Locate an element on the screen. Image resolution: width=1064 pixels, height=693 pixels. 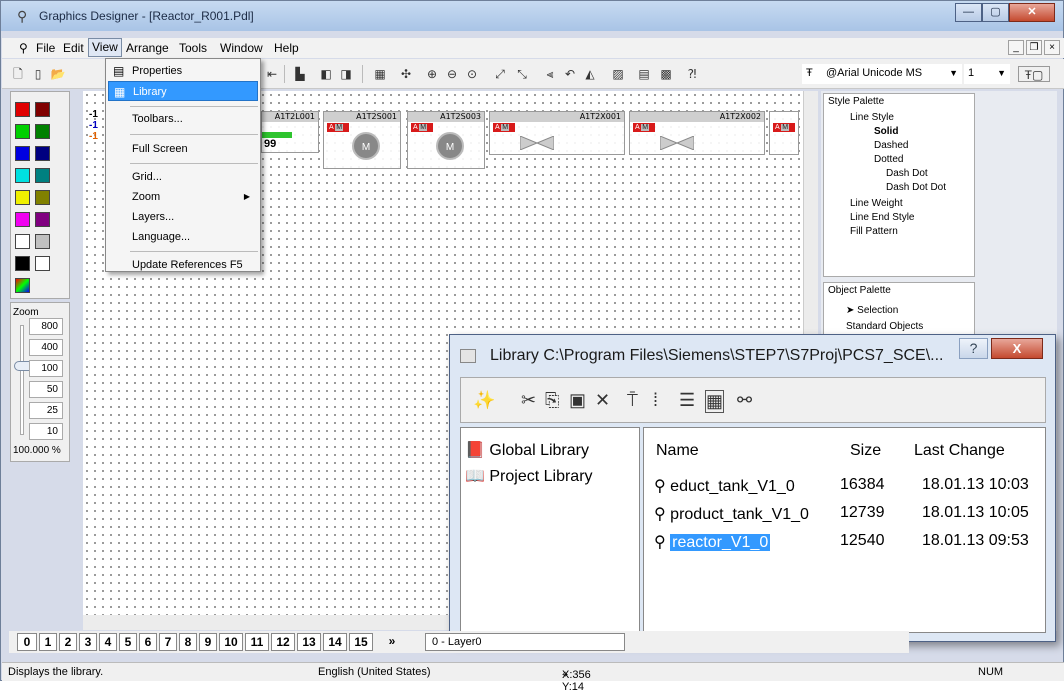
copy-icon: ⎘ is located at coordinates (552, 400).